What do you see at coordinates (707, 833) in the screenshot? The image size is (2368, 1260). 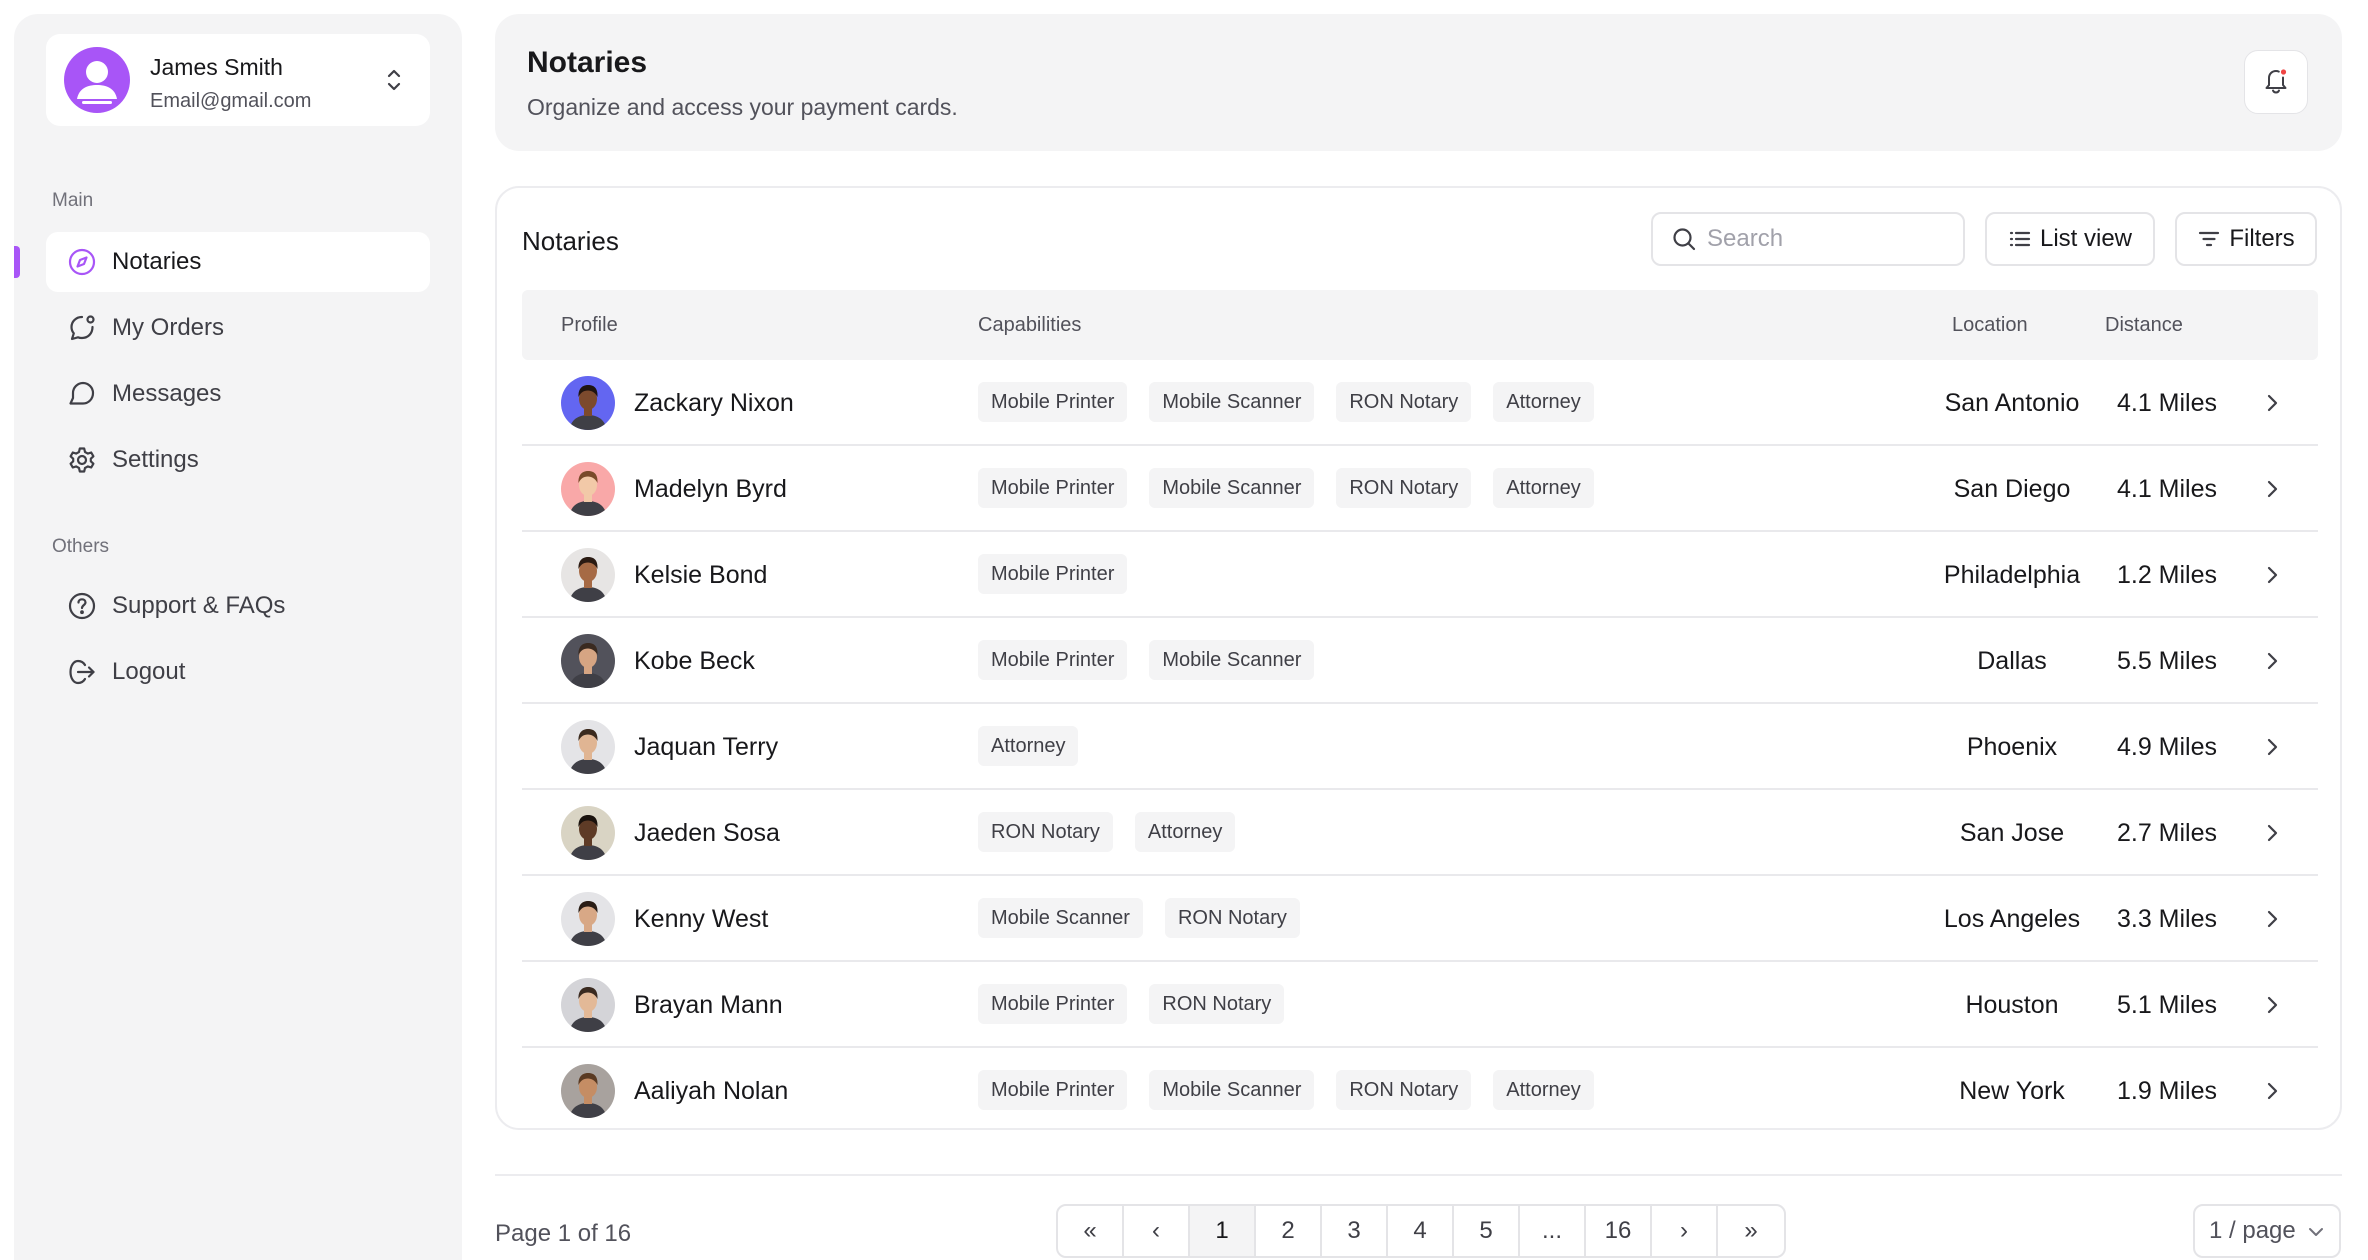 I see `notary-name: Jaeden Sosa` at bounding box center [707, 833].